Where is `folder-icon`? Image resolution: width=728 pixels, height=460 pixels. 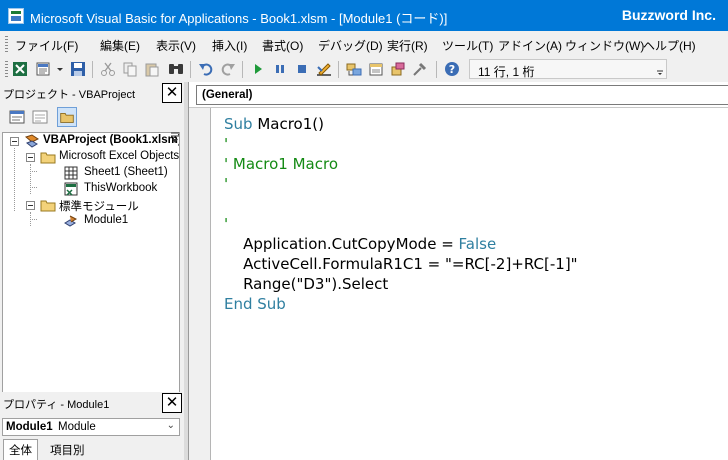
folder-icon is located at coordinates (48, 206).